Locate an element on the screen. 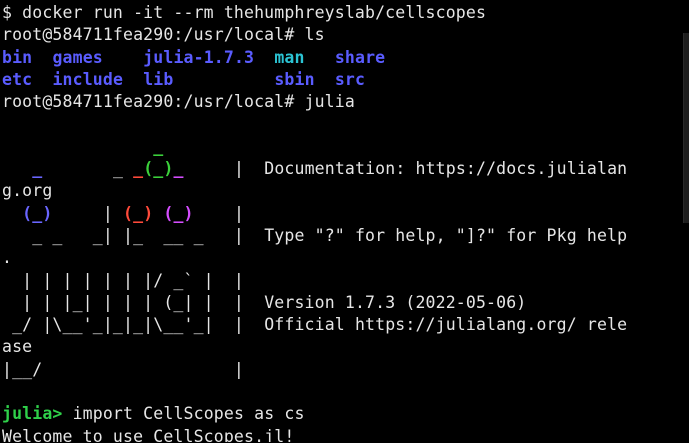 The height and width of the screenshot is (443, 689). banner-documentation-wrap: g.org is located at coordinates (27, 191).